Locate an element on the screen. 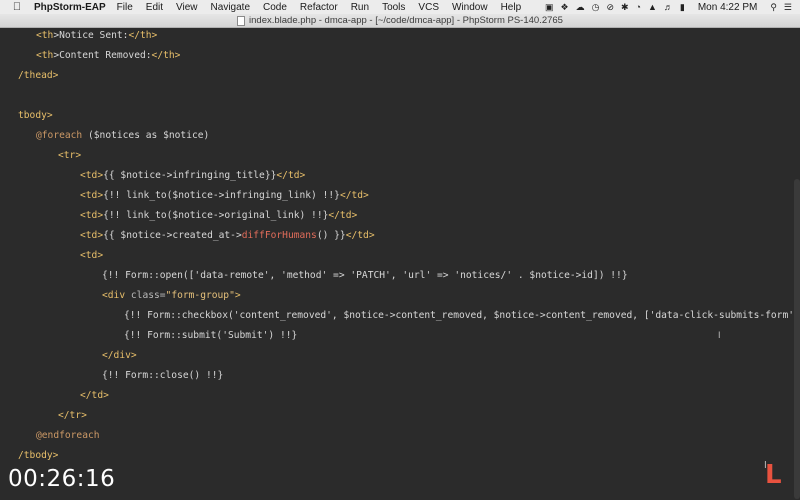  code-line: /thead> is located at coordinates (38, 76).